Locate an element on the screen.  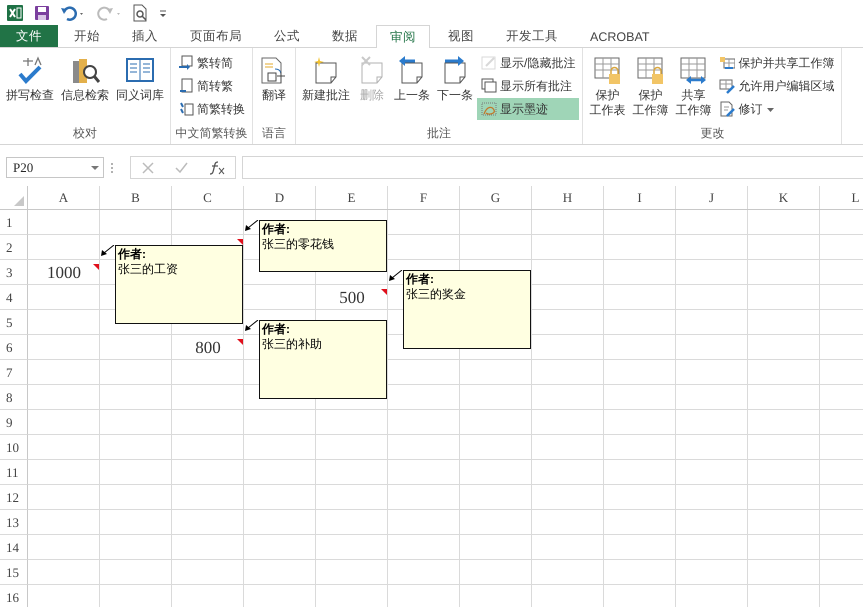
ribbon-button: 修订 is located at coordinates (776, 109).